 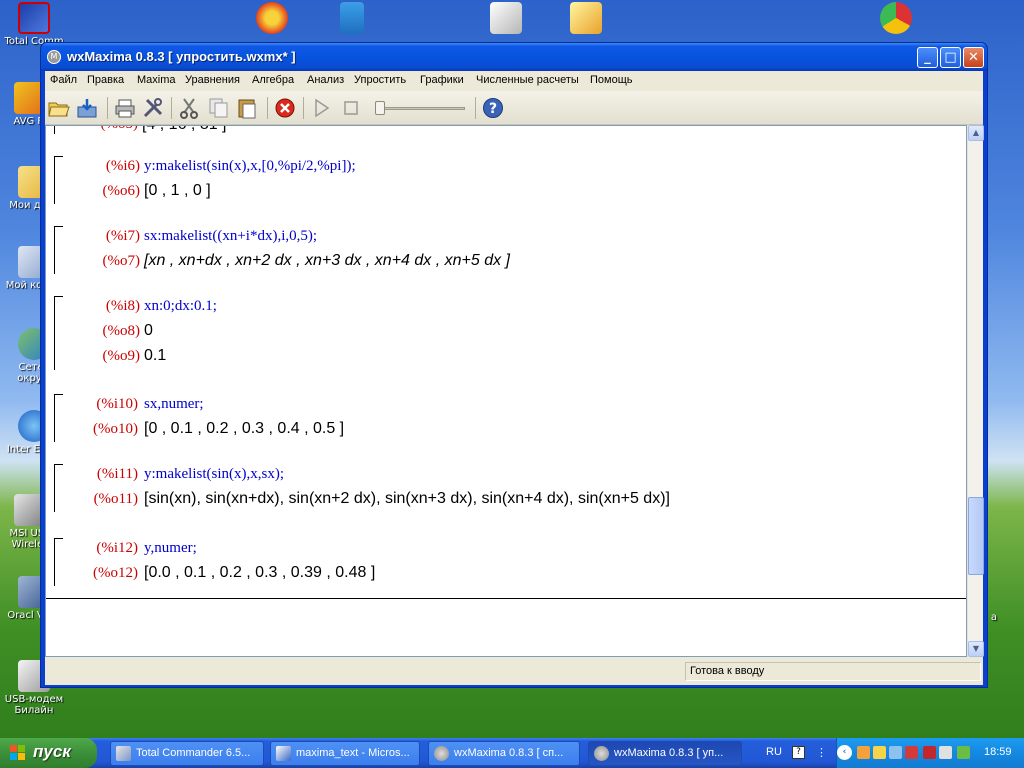 What do you see at coordinates (727, 671) in the screenshot?
I see `status-text: Готова к вводу` at bounding box center [727, 671].